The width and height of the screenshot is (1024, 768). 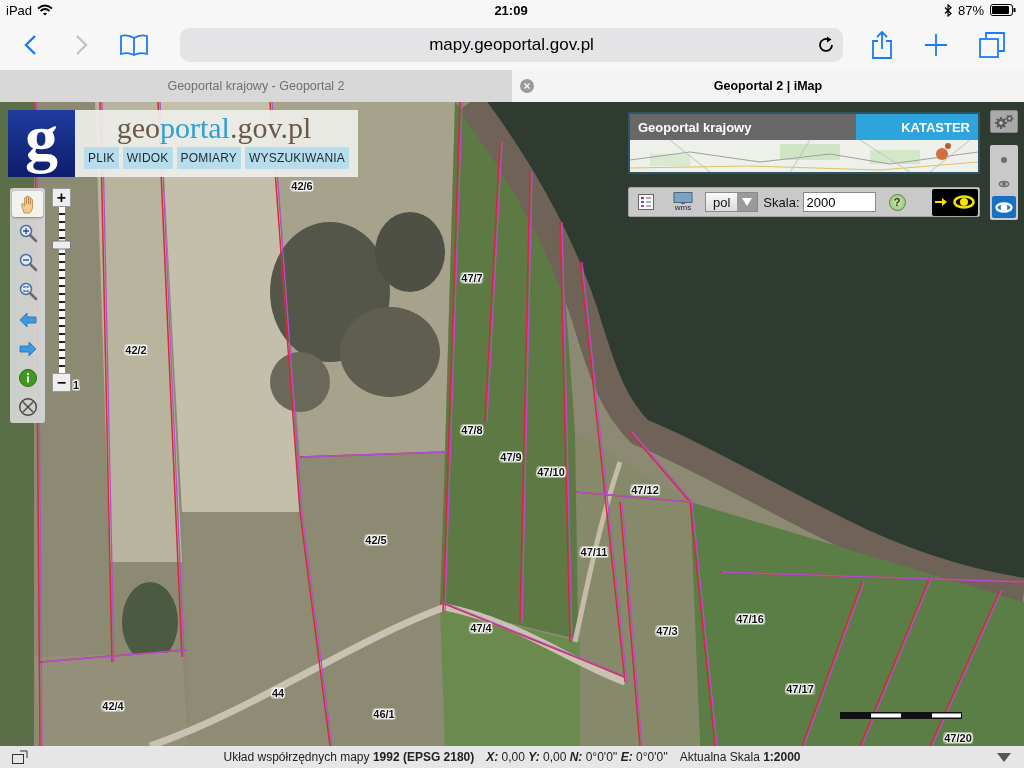 I want to click on dot-icon, so click(x=1004, y=160).